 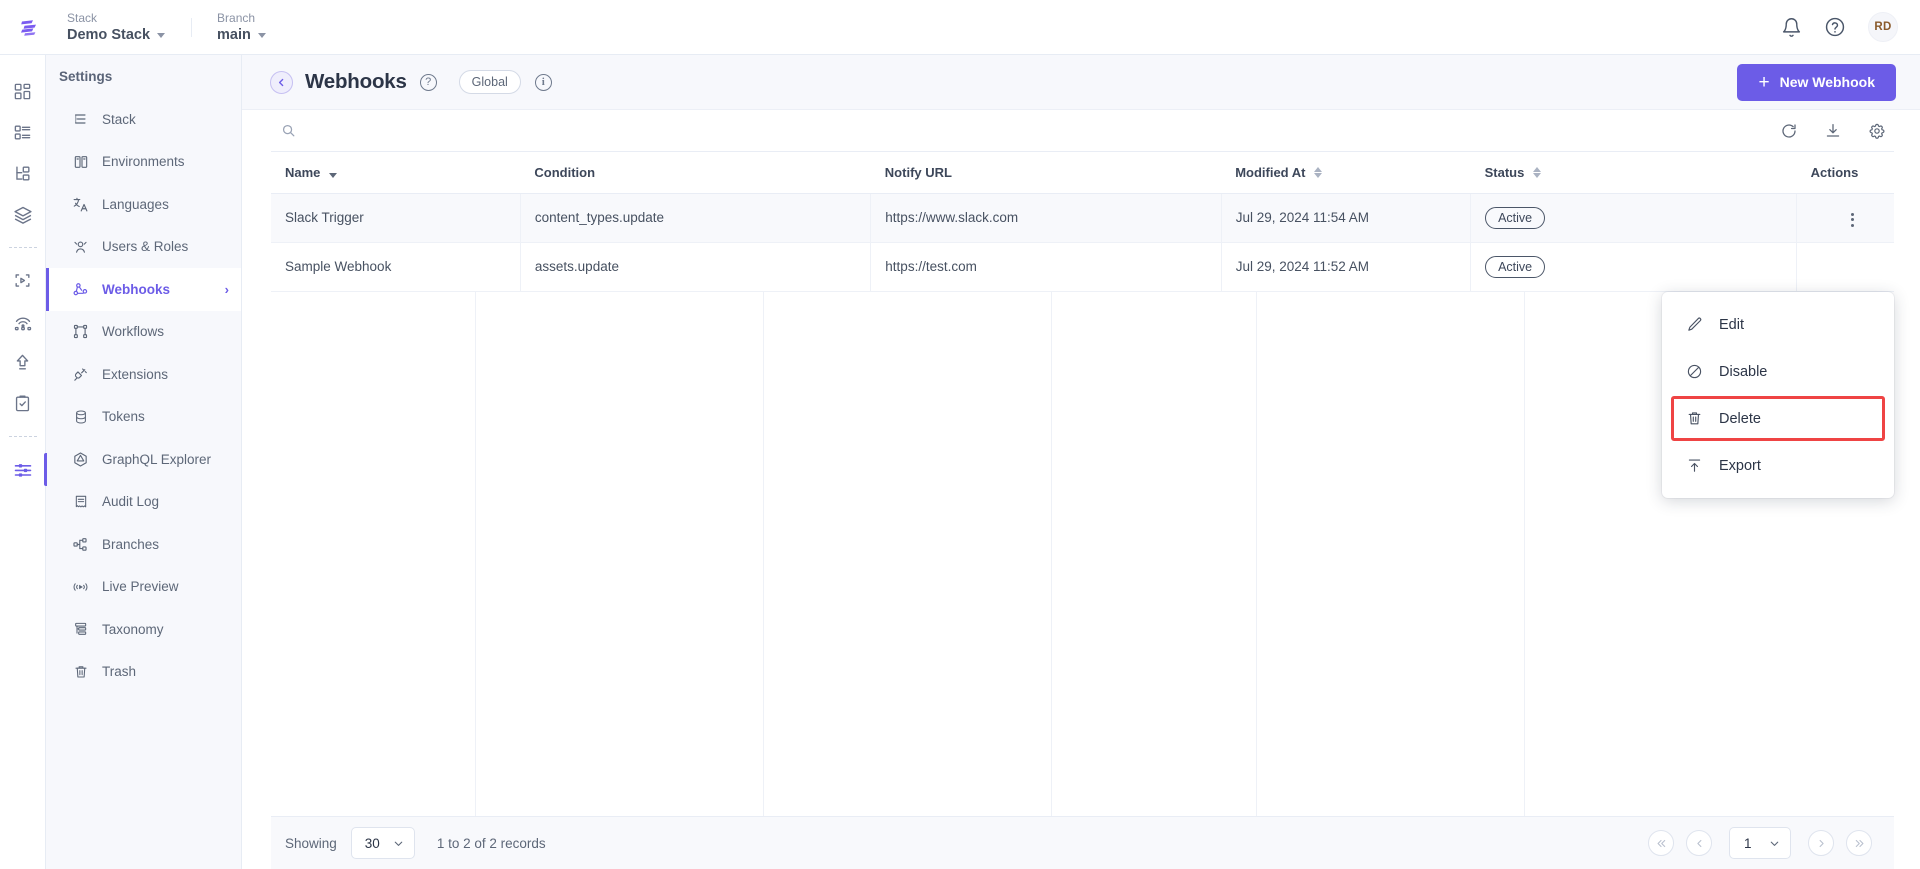 What do you see at coordinates (695, 173) in the screenshot?
I see `column-header-condition: Condition` at bounding box center [695, 173].